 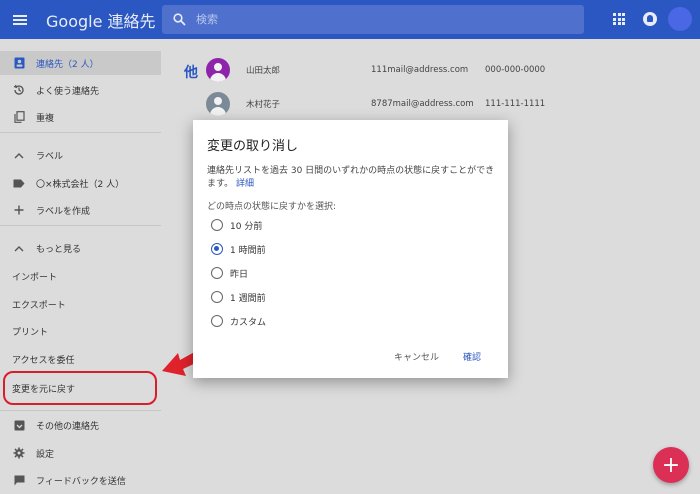 What do you see at coordinates (263, 105) in the screenshot?
I see `contact-name: 木村花子` at bounding box center [263, 105].